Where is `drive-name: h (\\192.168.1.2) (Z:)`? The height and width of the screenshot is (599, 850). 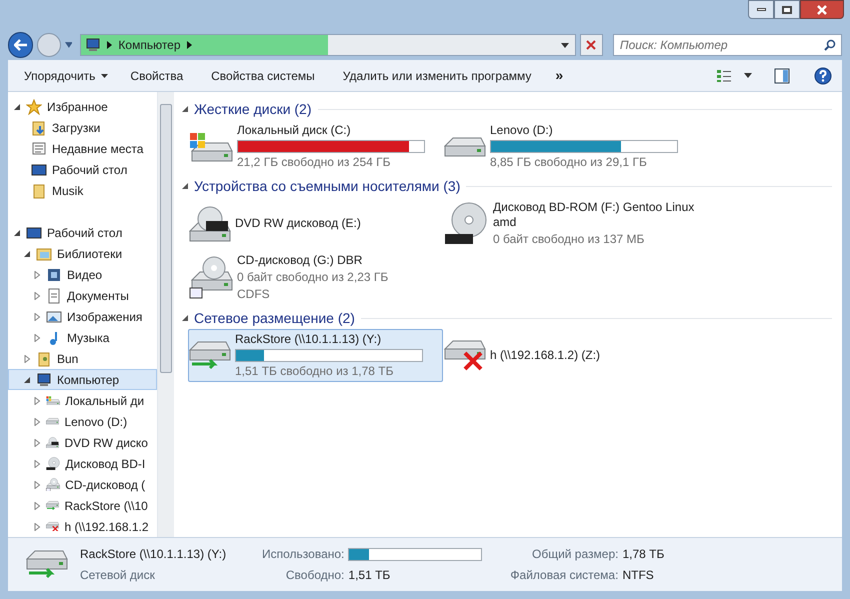 drive-name: h (\\192.168.1.2) (Z:) is located at coordinates (545, 355).